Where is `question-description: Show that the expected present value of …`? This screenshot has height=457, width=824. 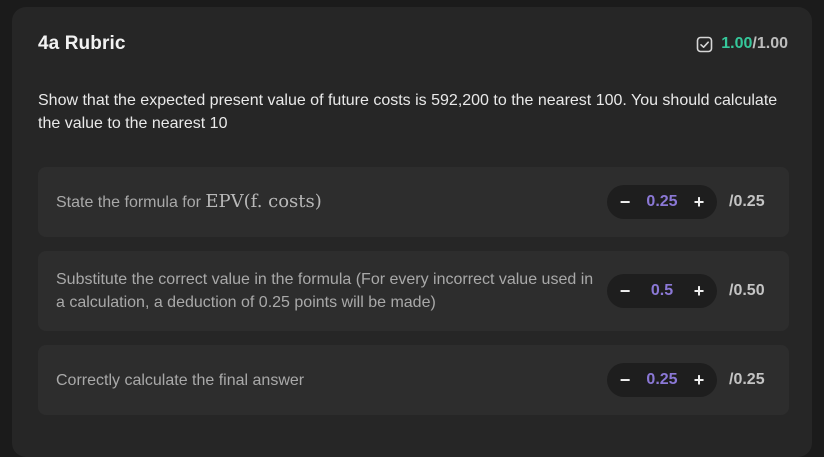
question-description: Show that the expected present value of … is located at coordinates (408, 112).